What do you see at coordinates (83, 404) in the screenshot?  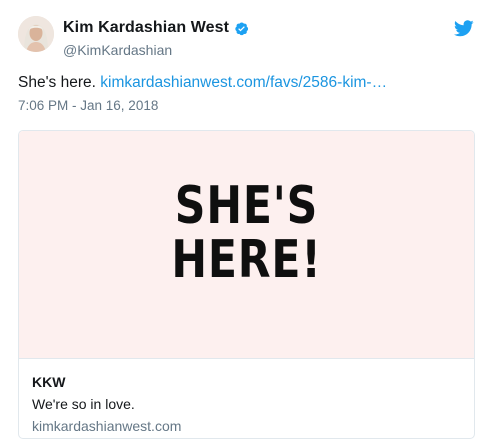 I see `card-description: We're so in love.` at bounding box center [83, 404].